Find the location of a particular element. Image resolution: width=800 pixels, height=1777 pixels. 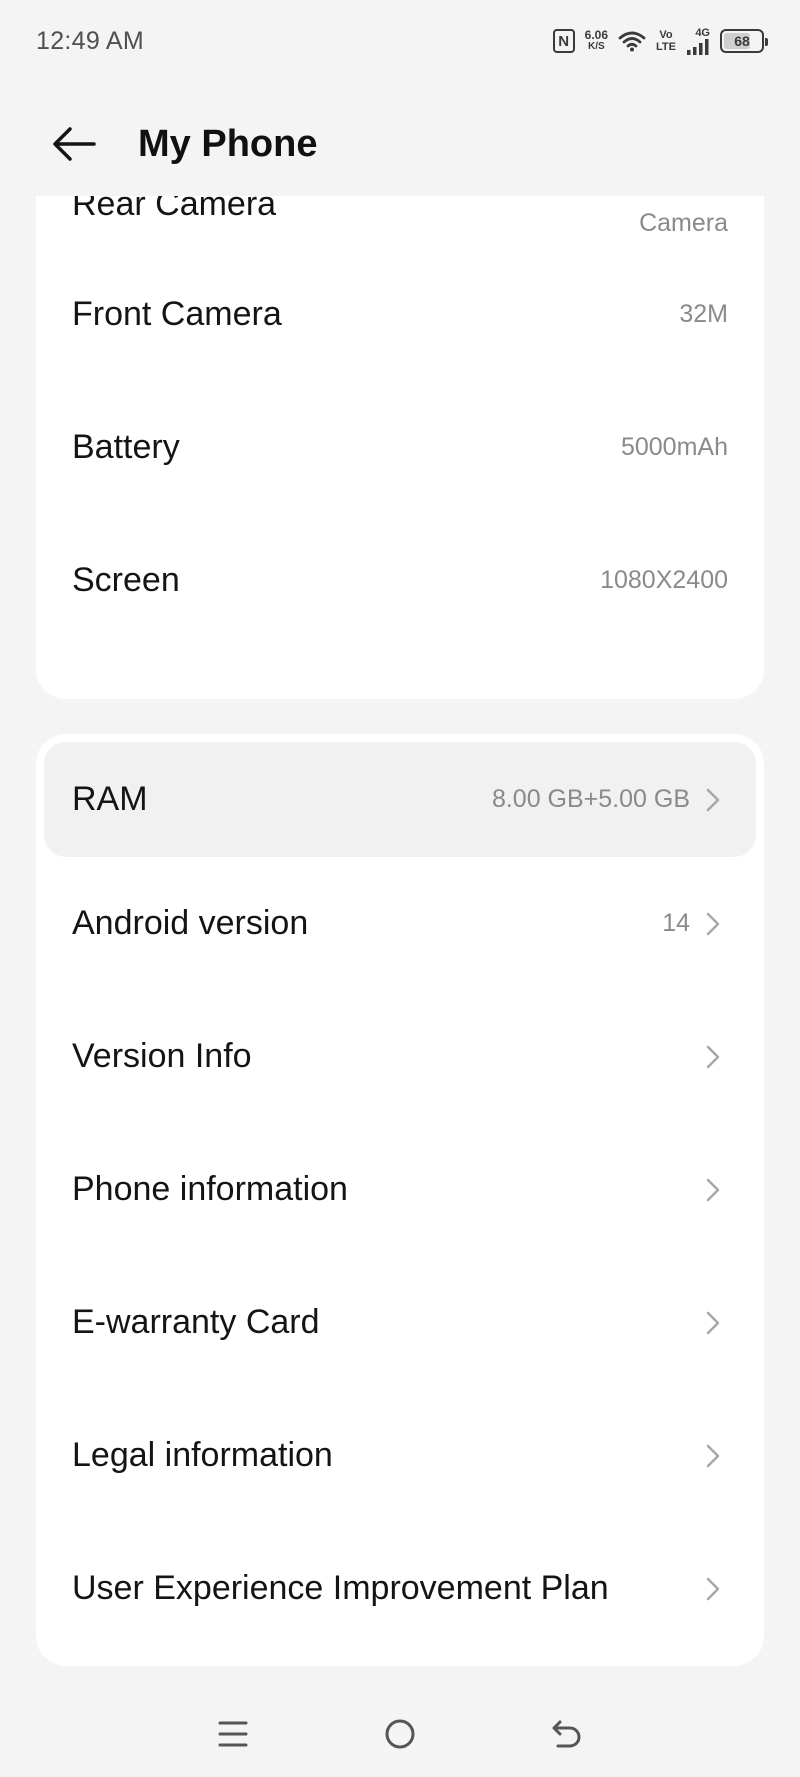

row-battery: Battery 5000mAh is located at coordinates (400, 447).